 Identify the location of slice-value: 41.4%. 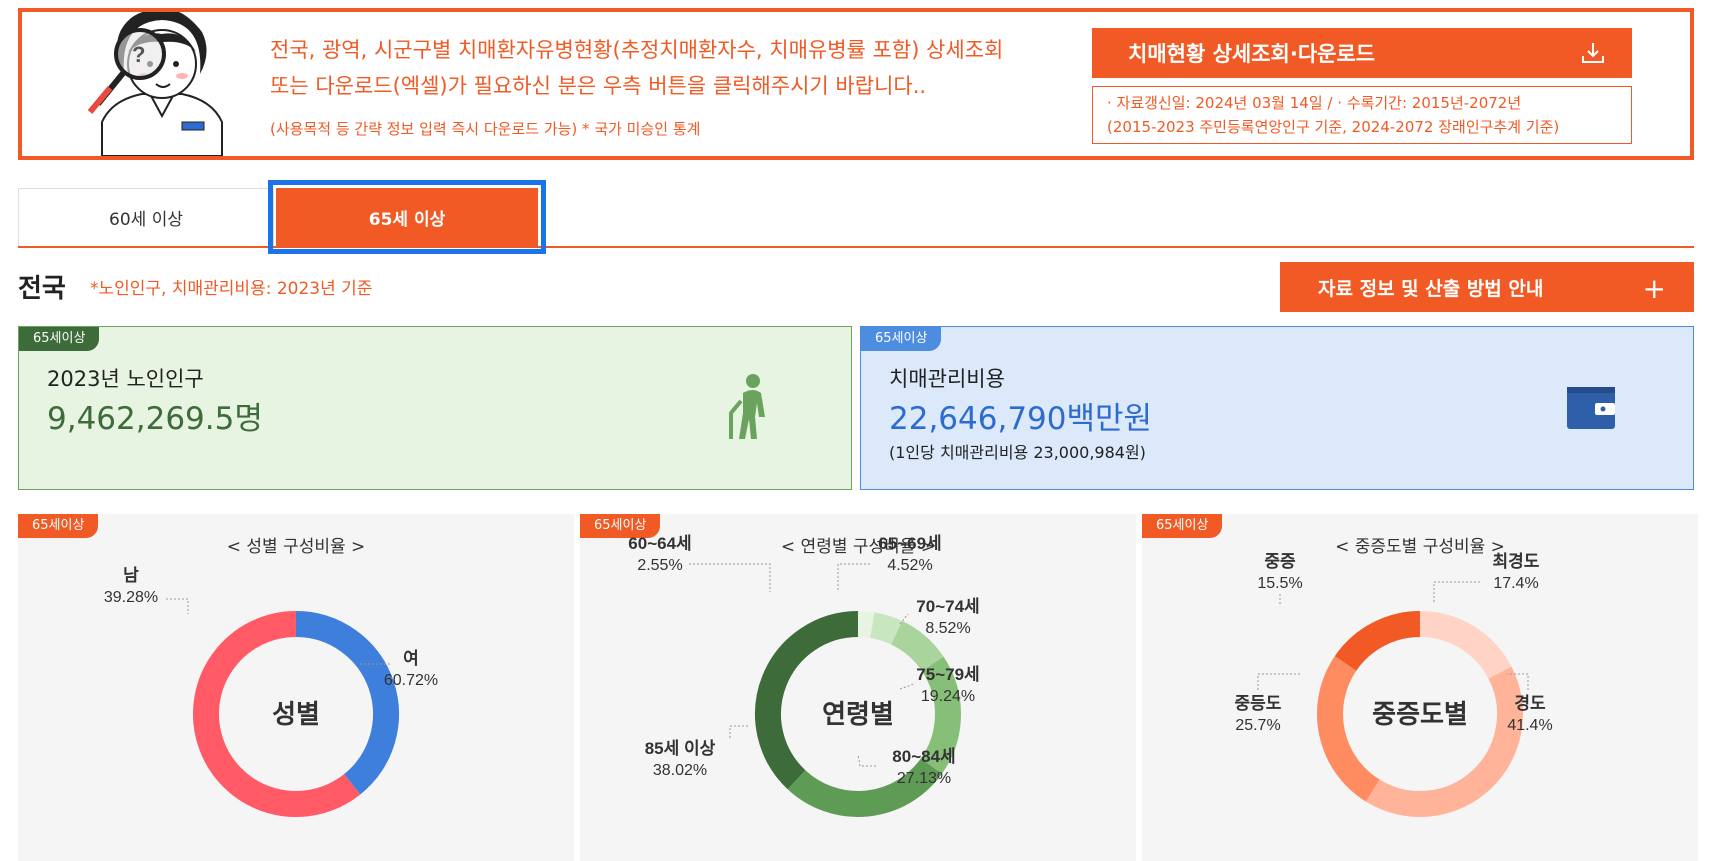
(1529, 725).